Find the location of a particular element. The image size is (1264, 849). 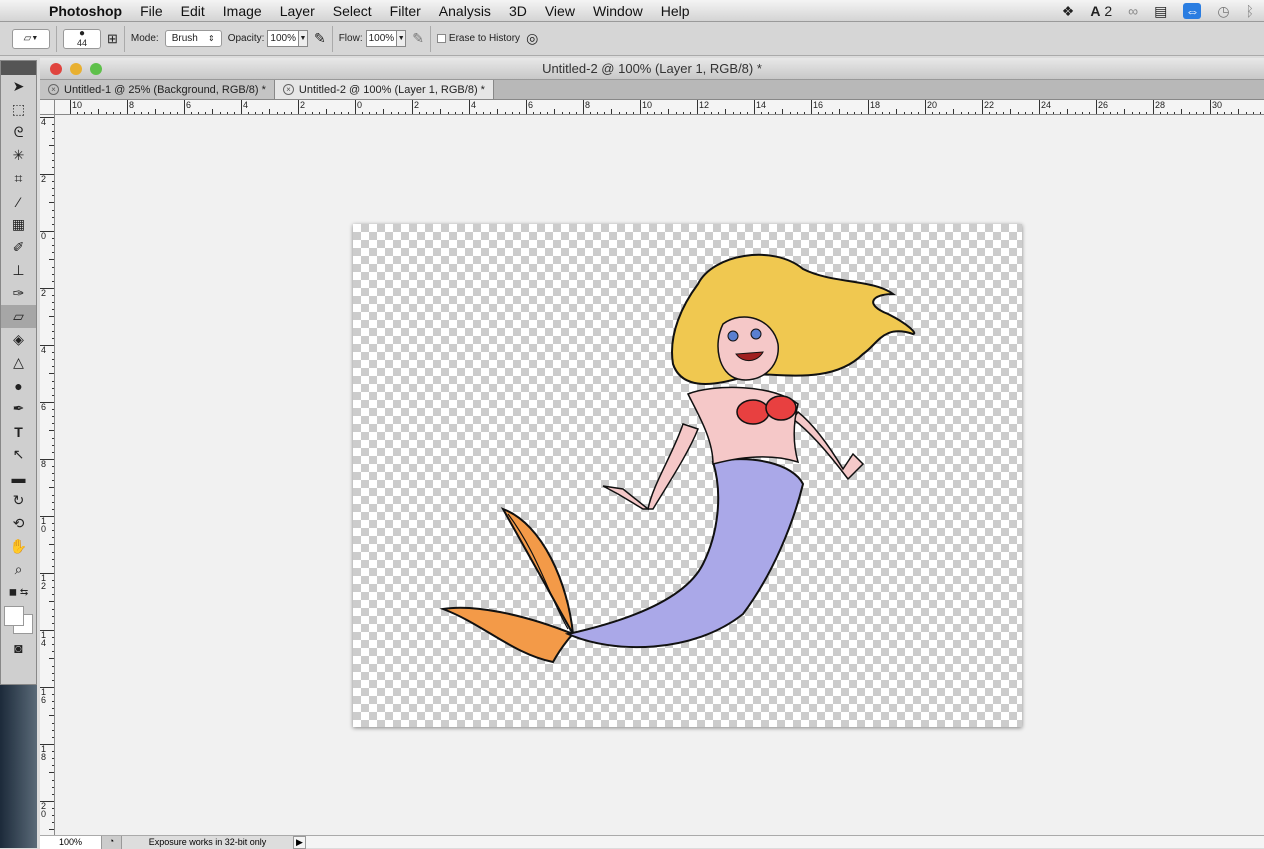

dodge-tool-icon: ● is located at coordinates (18, 385).